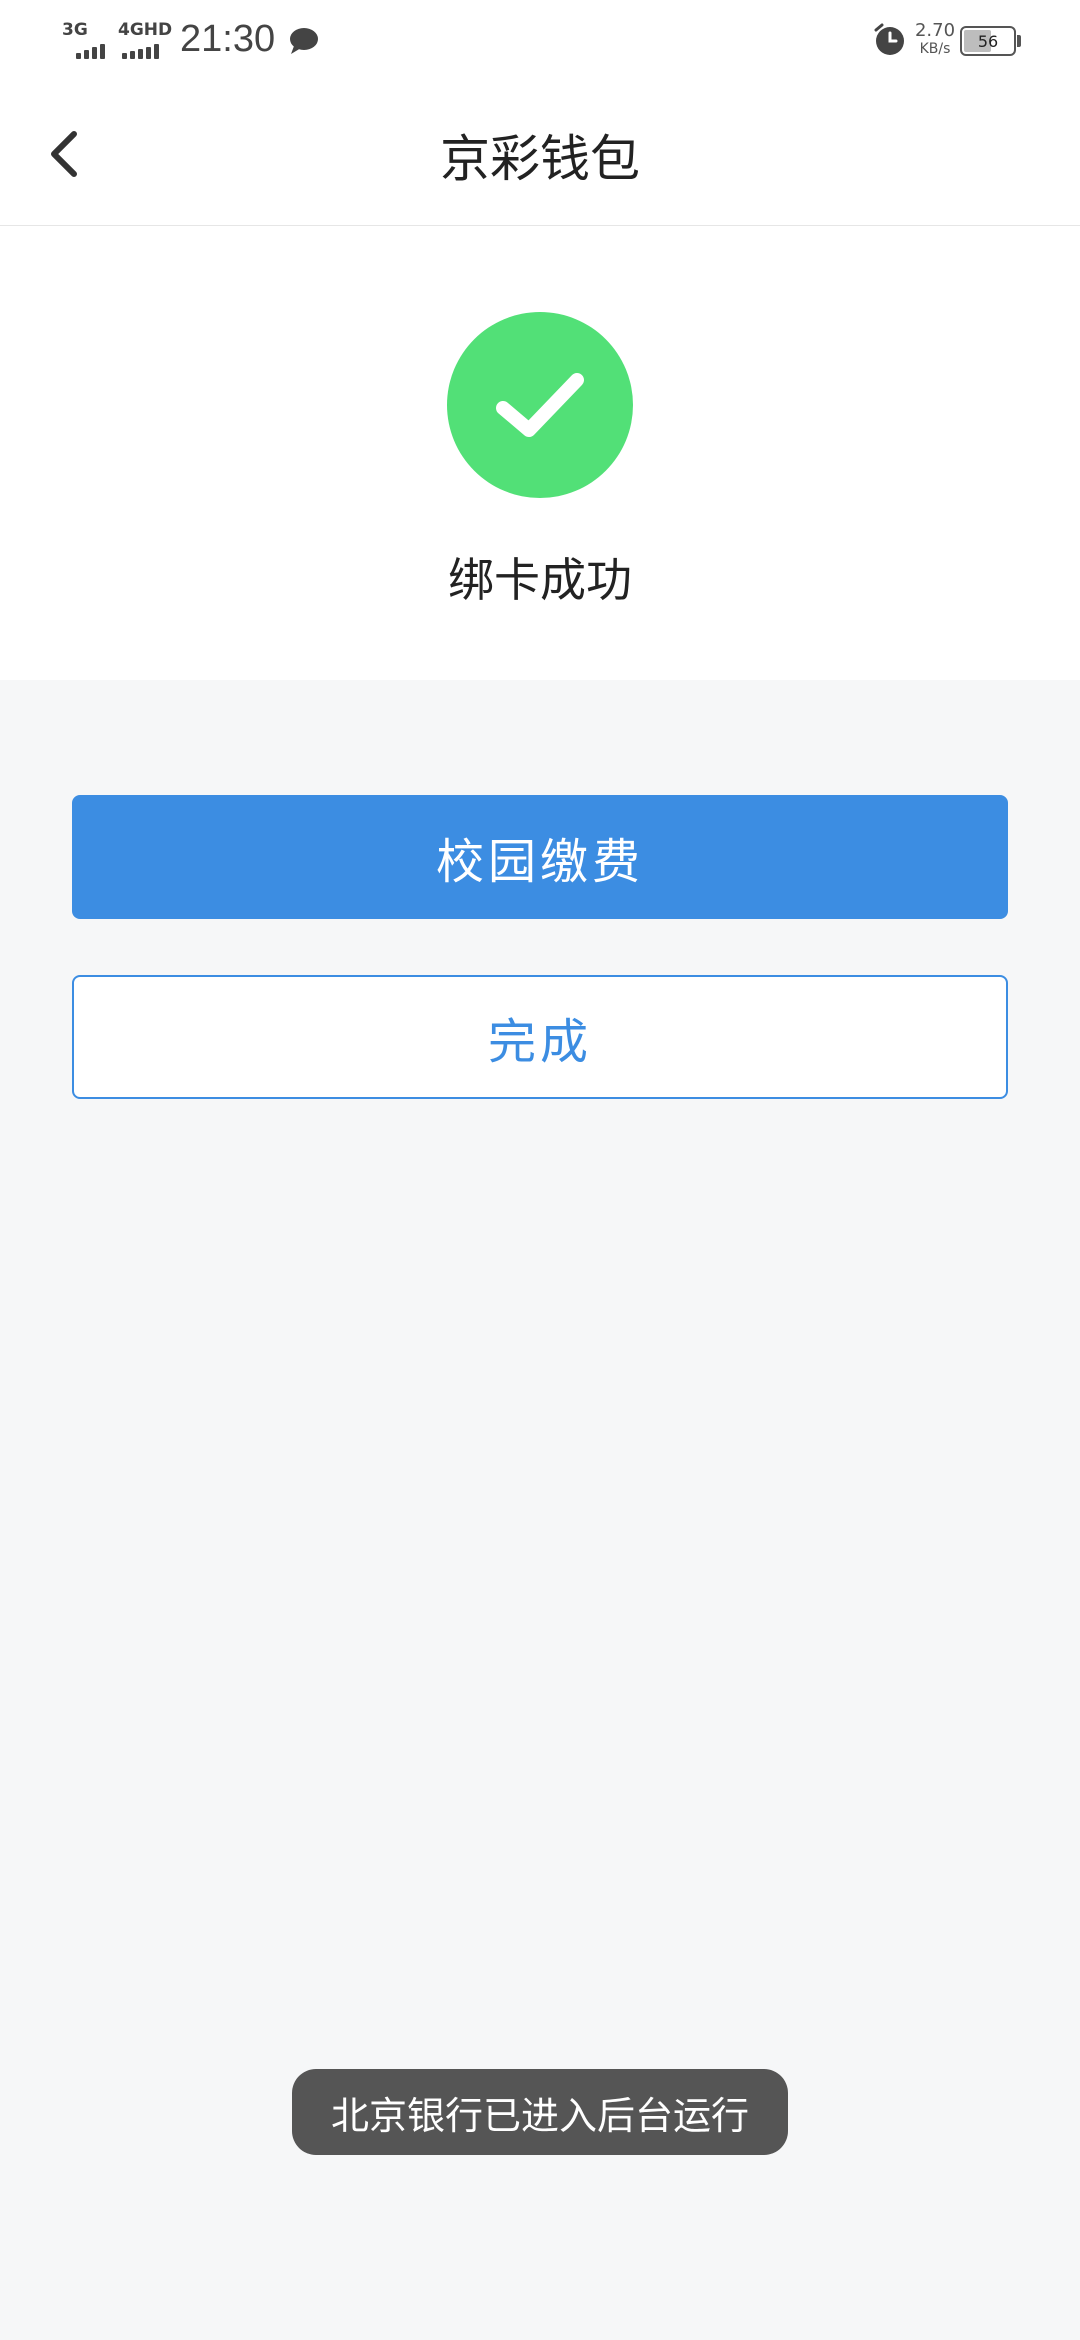  Describe the element at coordinates (540, 857) in the screenshot. I see `campus-payment-button: 校园缴费` at that location.